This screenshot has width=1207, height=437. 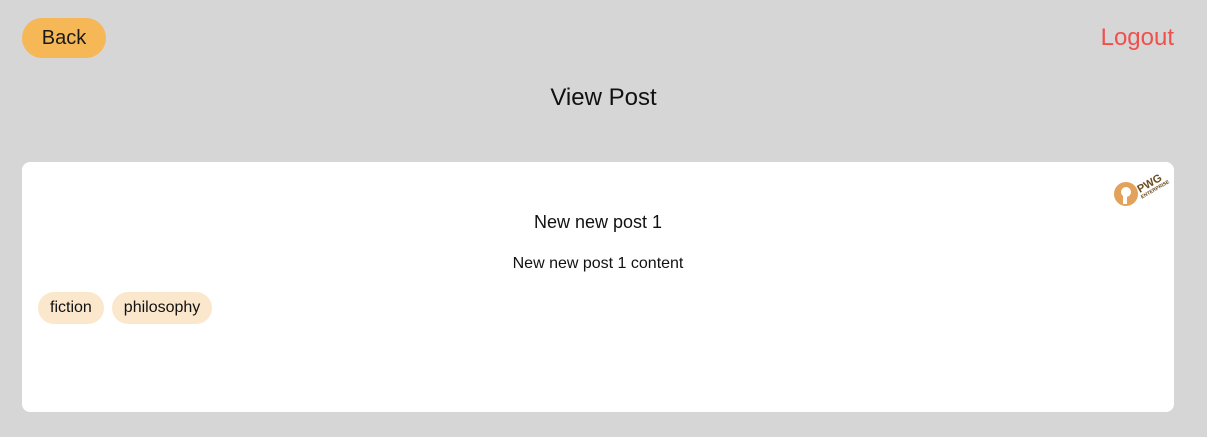 I want to click on tag: fiction, so click(x=71, y=308).